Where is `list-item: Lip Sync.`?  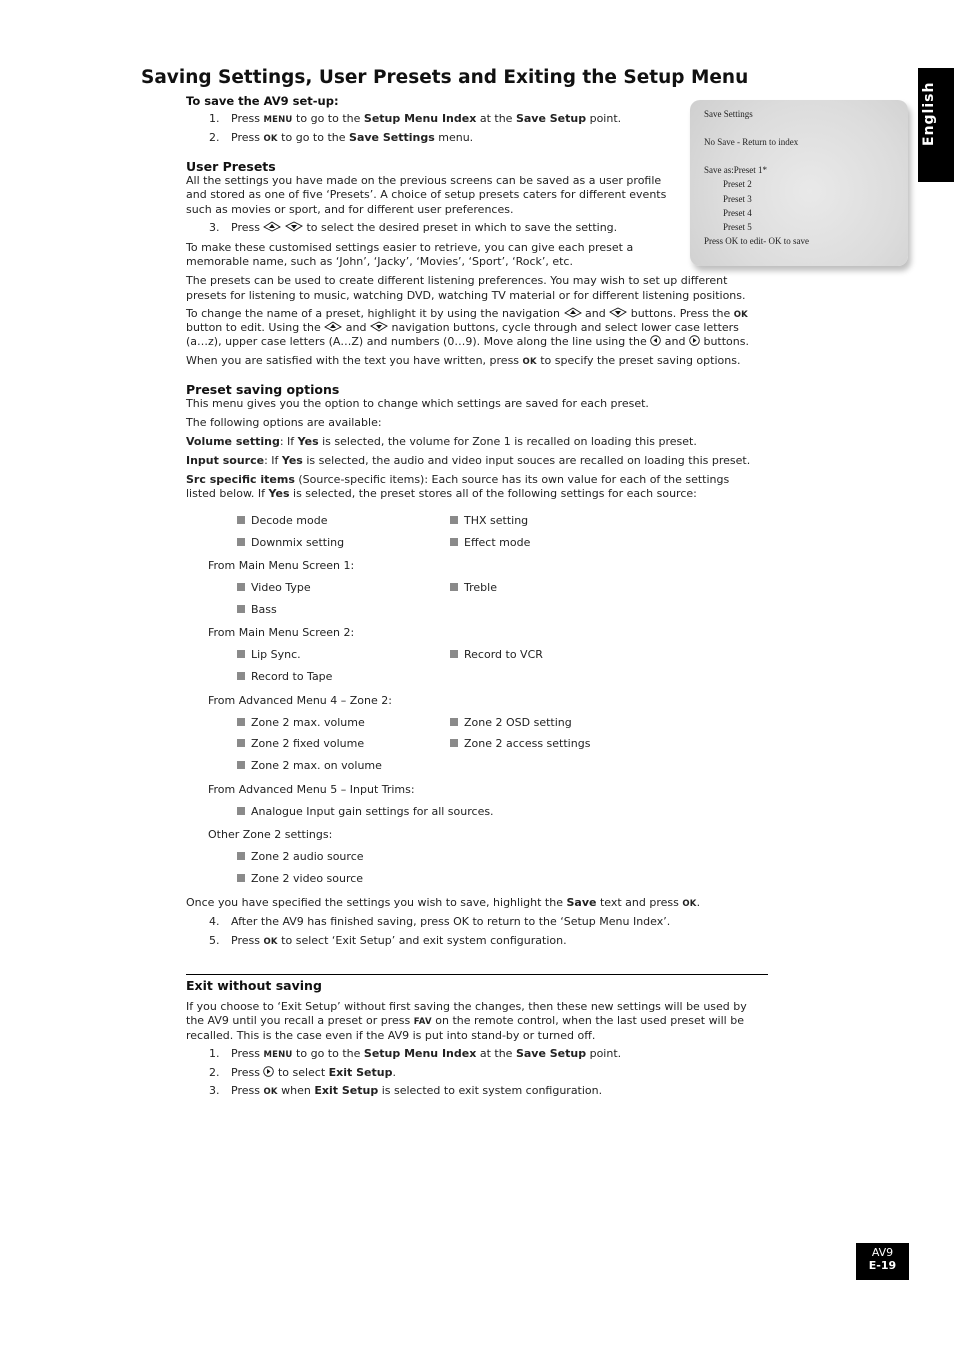 list-item: Lip Sync. is located at coordinates (269, 655).